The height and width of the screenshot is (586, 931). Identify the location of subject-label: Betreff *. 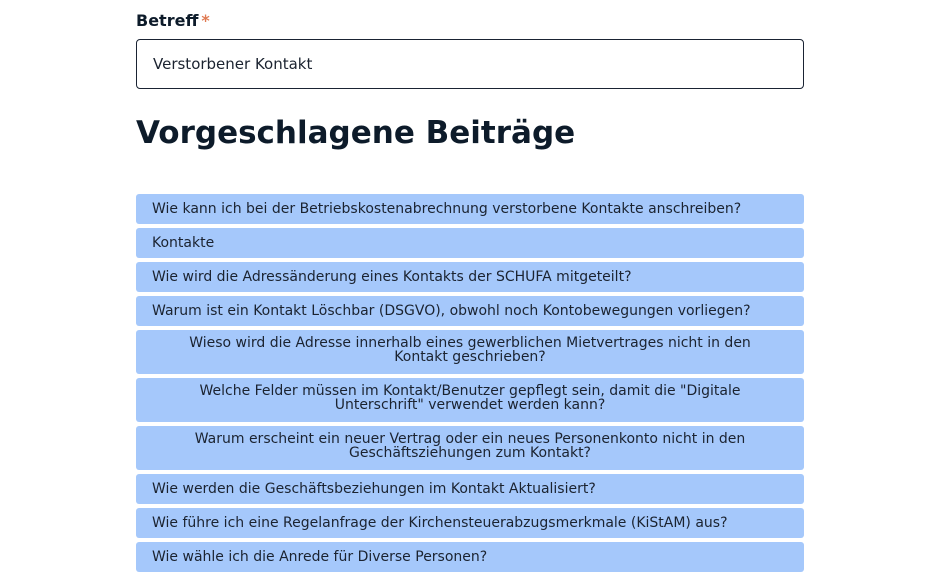
(173, 21).